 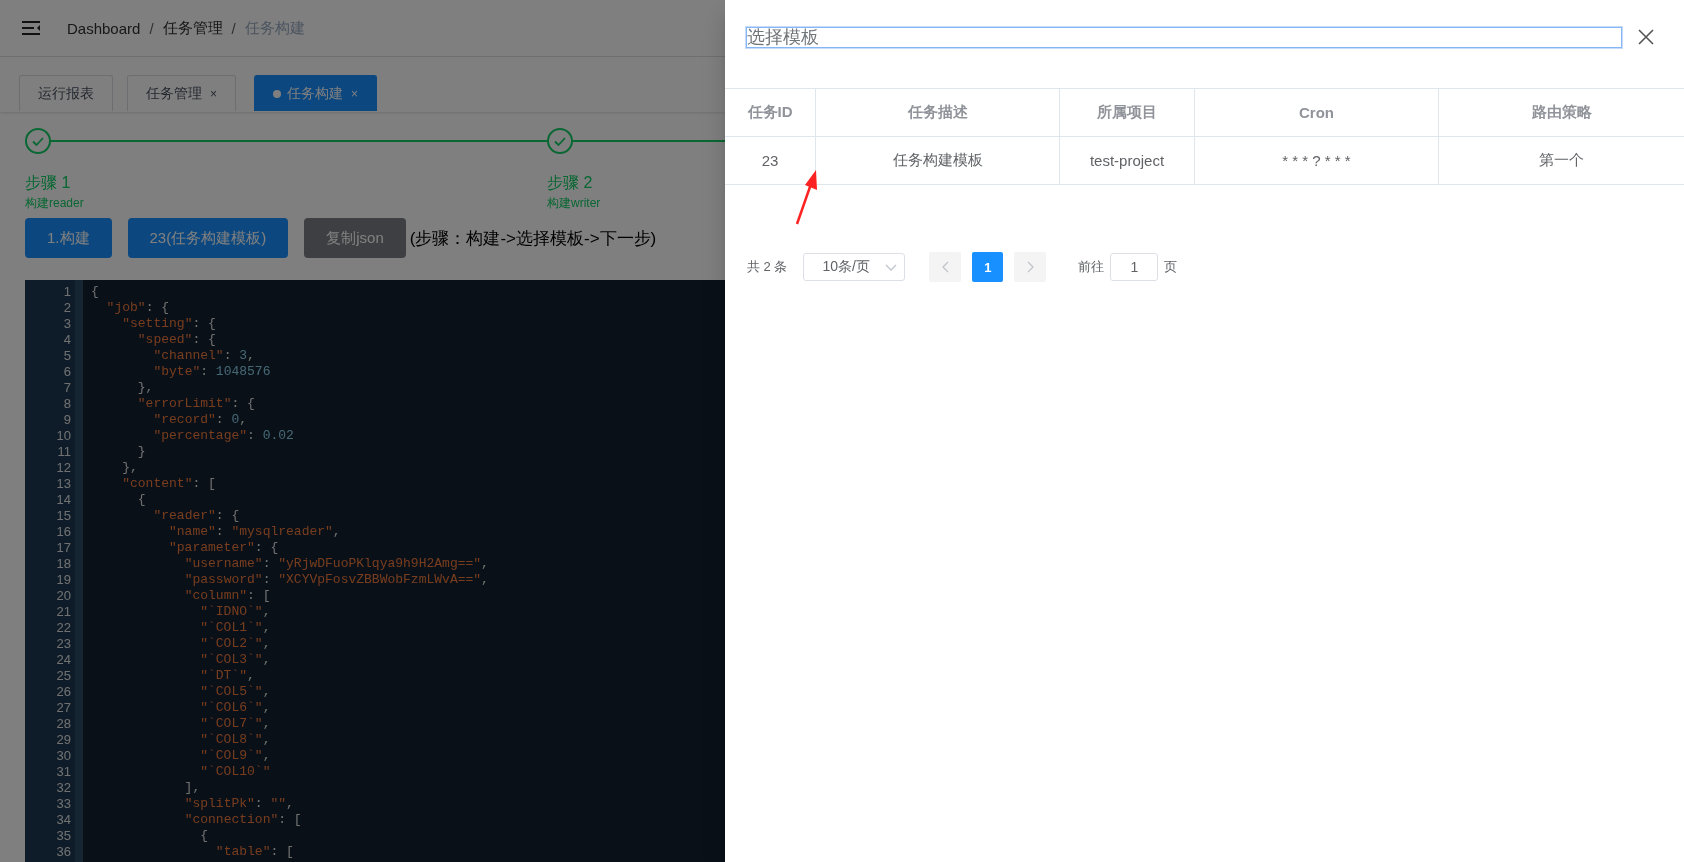 I want to click on breadcrumb-item: Dashboard, so click(x=104, y=28).